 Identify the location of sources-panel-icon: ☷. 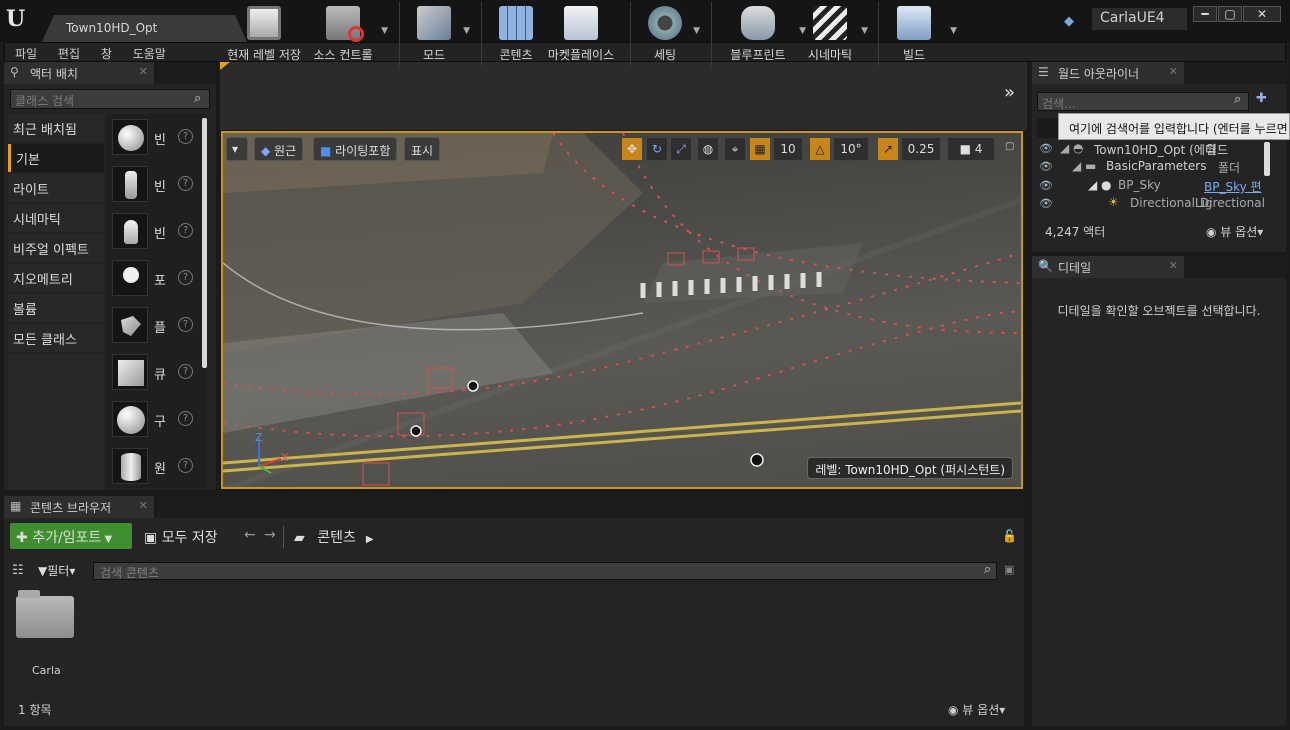
(18, 570).